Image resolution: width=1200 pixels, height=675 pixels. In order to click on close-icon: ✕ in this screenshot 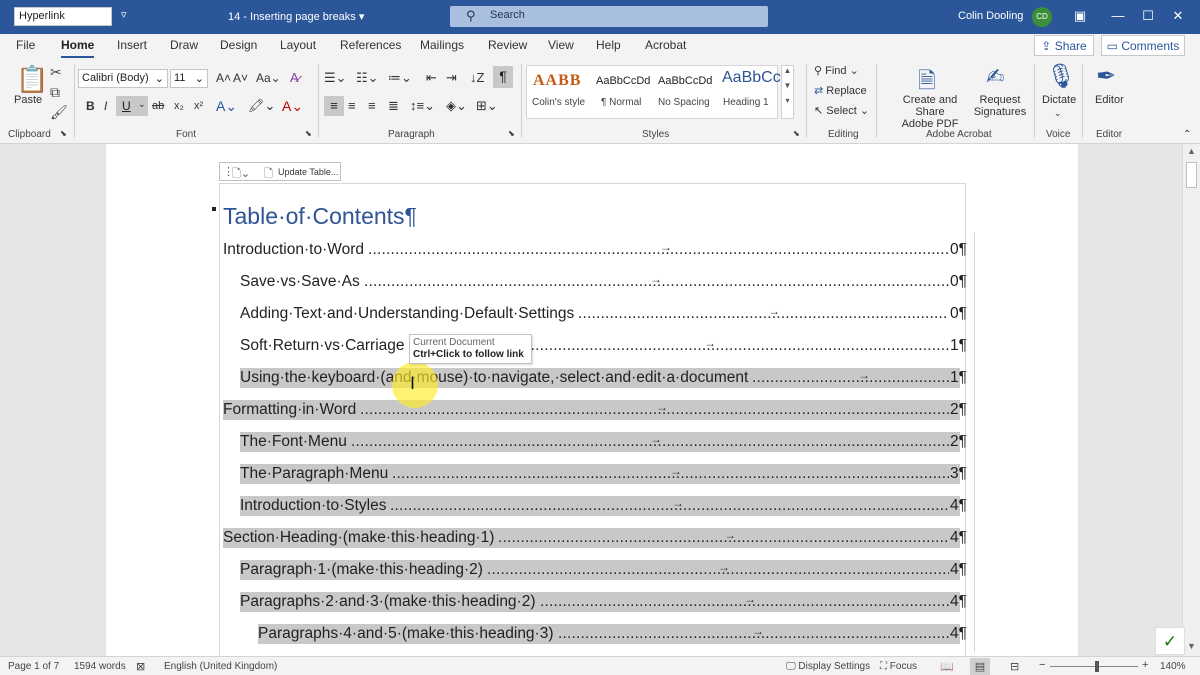, I will do `click(1178, 16)`.